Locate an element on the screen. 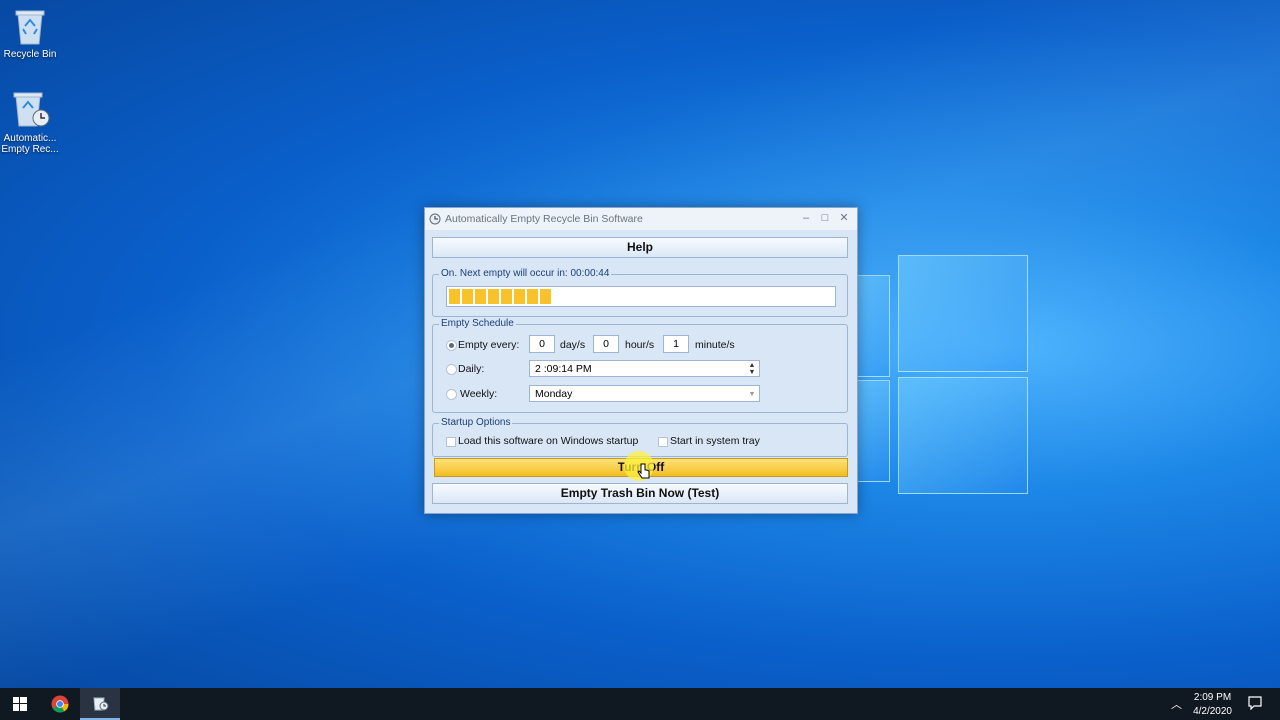 This screenshot has height=720, width=1280. close-button: ✕ is located at coordinates (844, 218).